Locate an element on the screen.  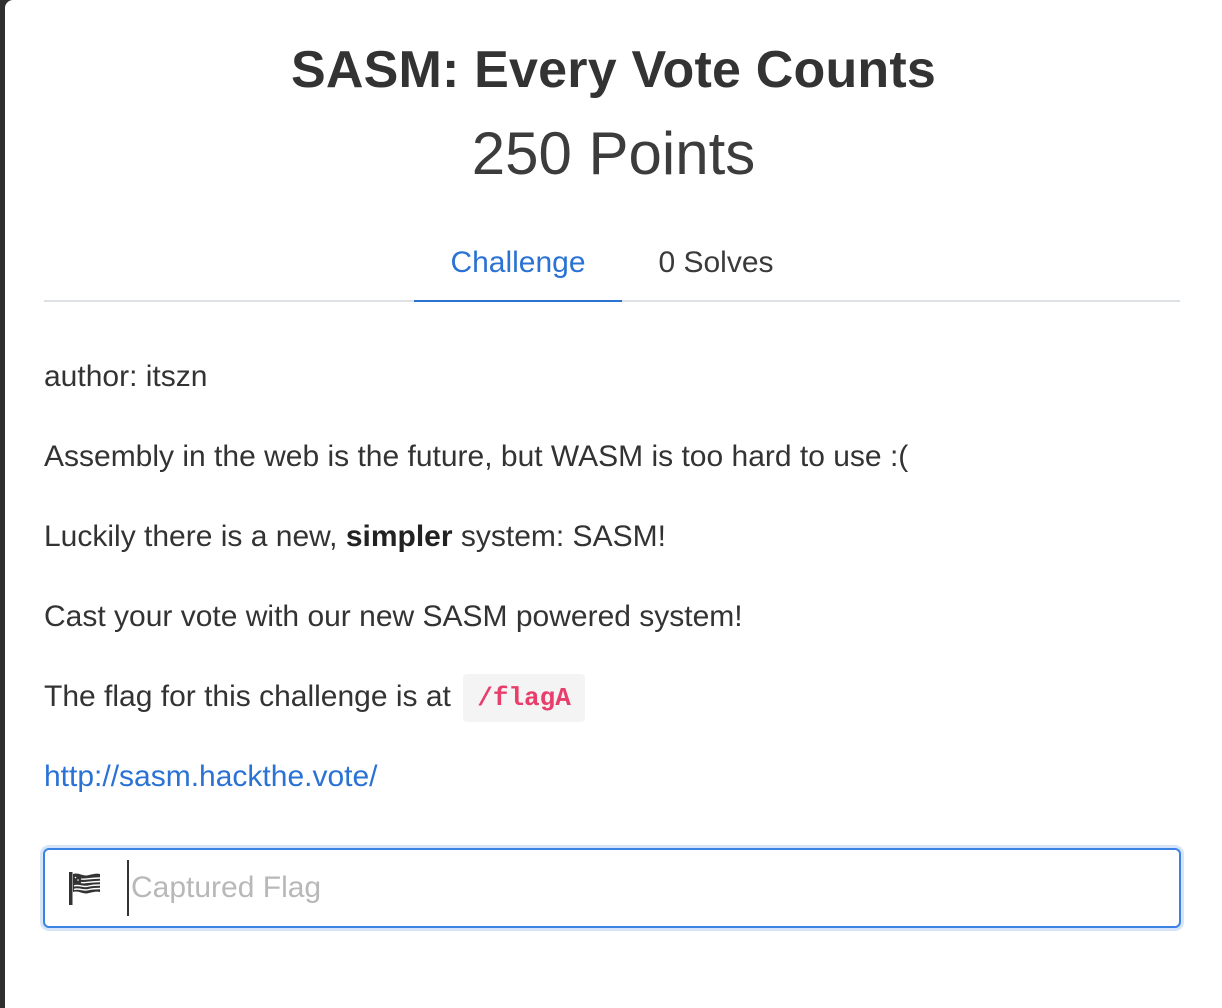
challenge-tabs: Challenge 0 Solves is located at coordinates (612, 267).